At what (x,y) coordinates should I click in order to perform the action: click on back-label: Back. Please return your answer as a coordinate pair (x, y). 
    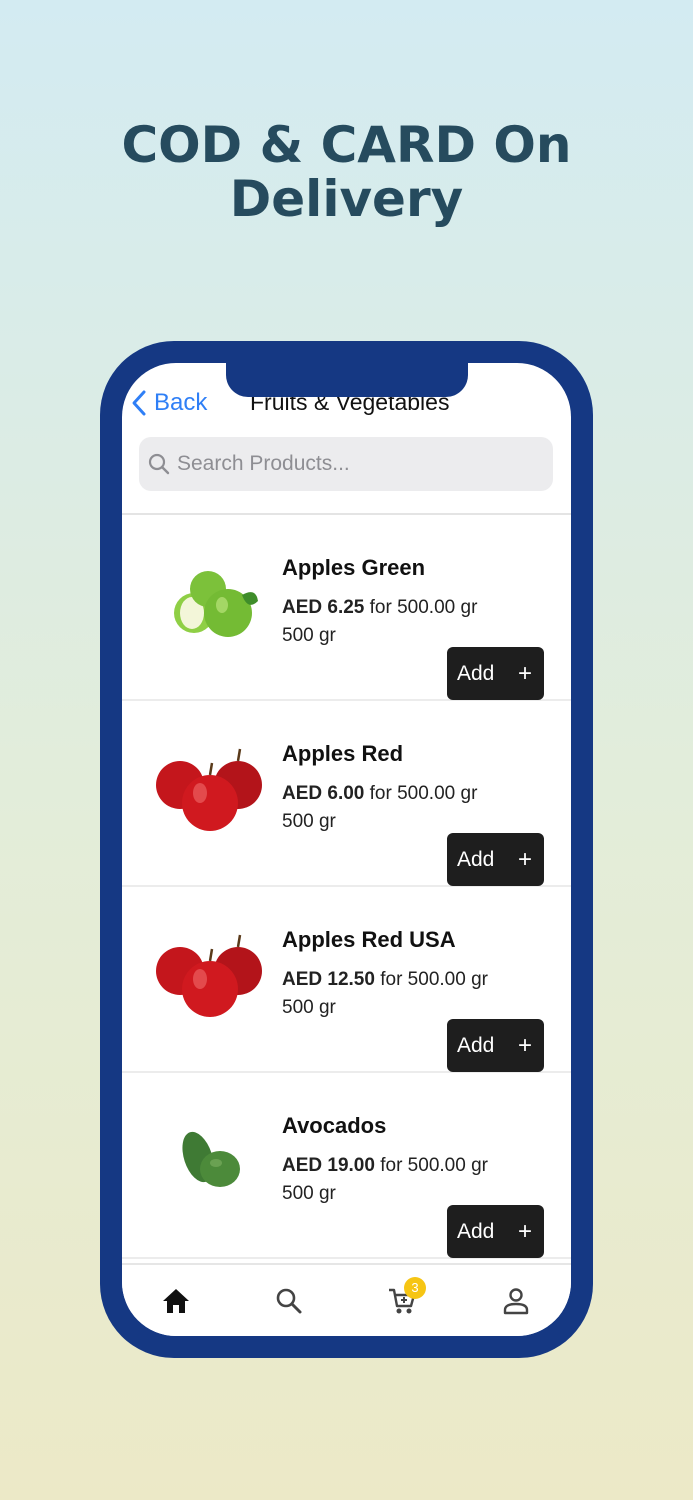
    Looking at the image, I should click on (181, 402).